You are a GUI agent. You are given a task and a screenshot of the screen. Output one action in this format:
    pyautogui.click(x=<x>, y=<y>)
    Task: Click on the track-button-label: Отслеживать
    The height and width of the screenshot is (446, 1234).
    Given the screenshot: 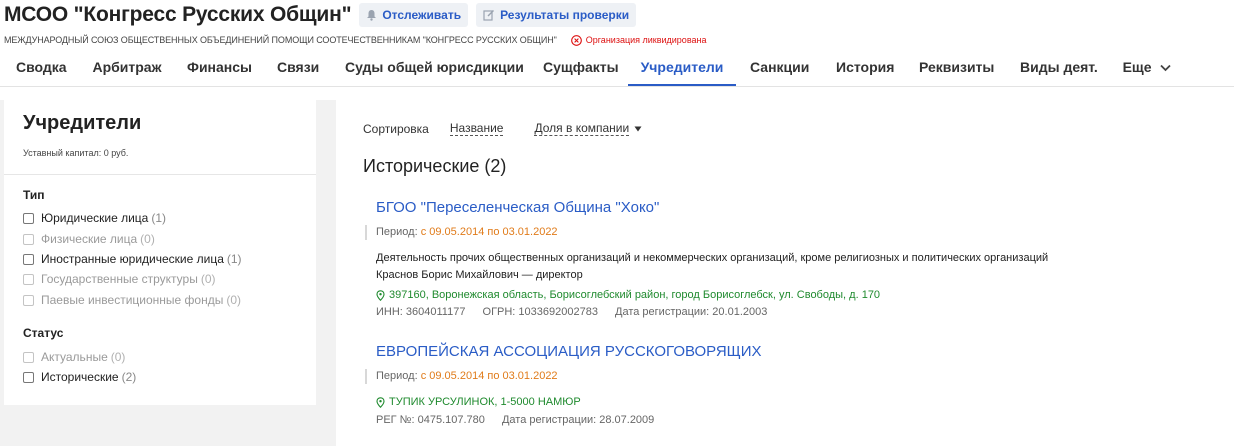 What is the action you would take?
    pyautogui.click(x=422, y=15)
    